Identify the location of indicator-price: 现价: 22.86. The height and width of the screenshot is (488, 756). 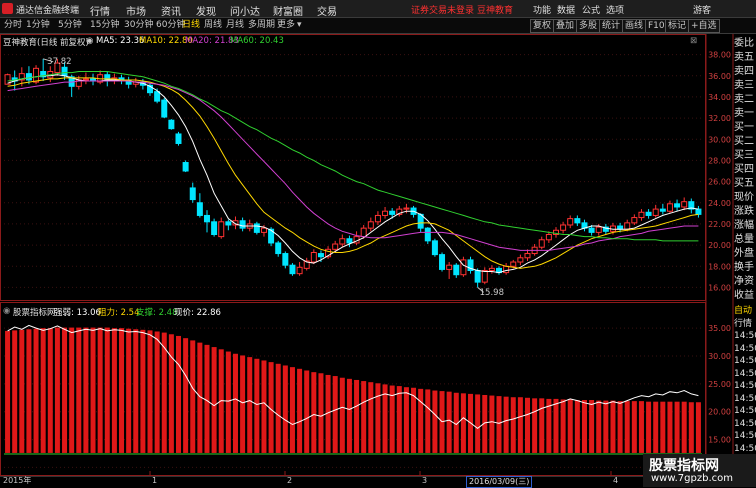
(197, 313).